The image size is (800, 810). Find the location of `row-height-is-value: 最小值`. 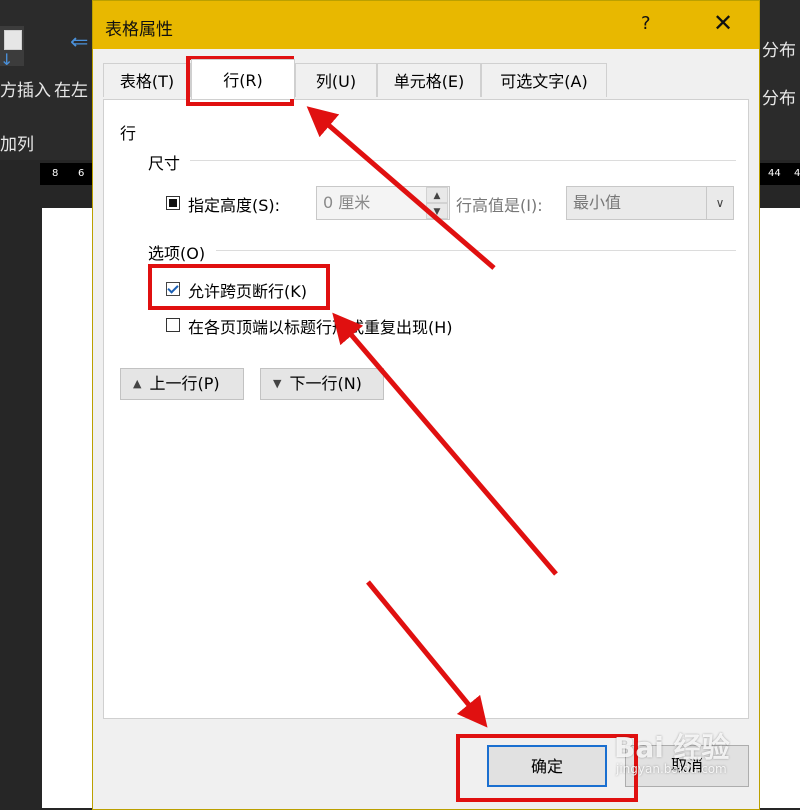

row-height-is-value: 最小值 is located at coordinates (597, 202).